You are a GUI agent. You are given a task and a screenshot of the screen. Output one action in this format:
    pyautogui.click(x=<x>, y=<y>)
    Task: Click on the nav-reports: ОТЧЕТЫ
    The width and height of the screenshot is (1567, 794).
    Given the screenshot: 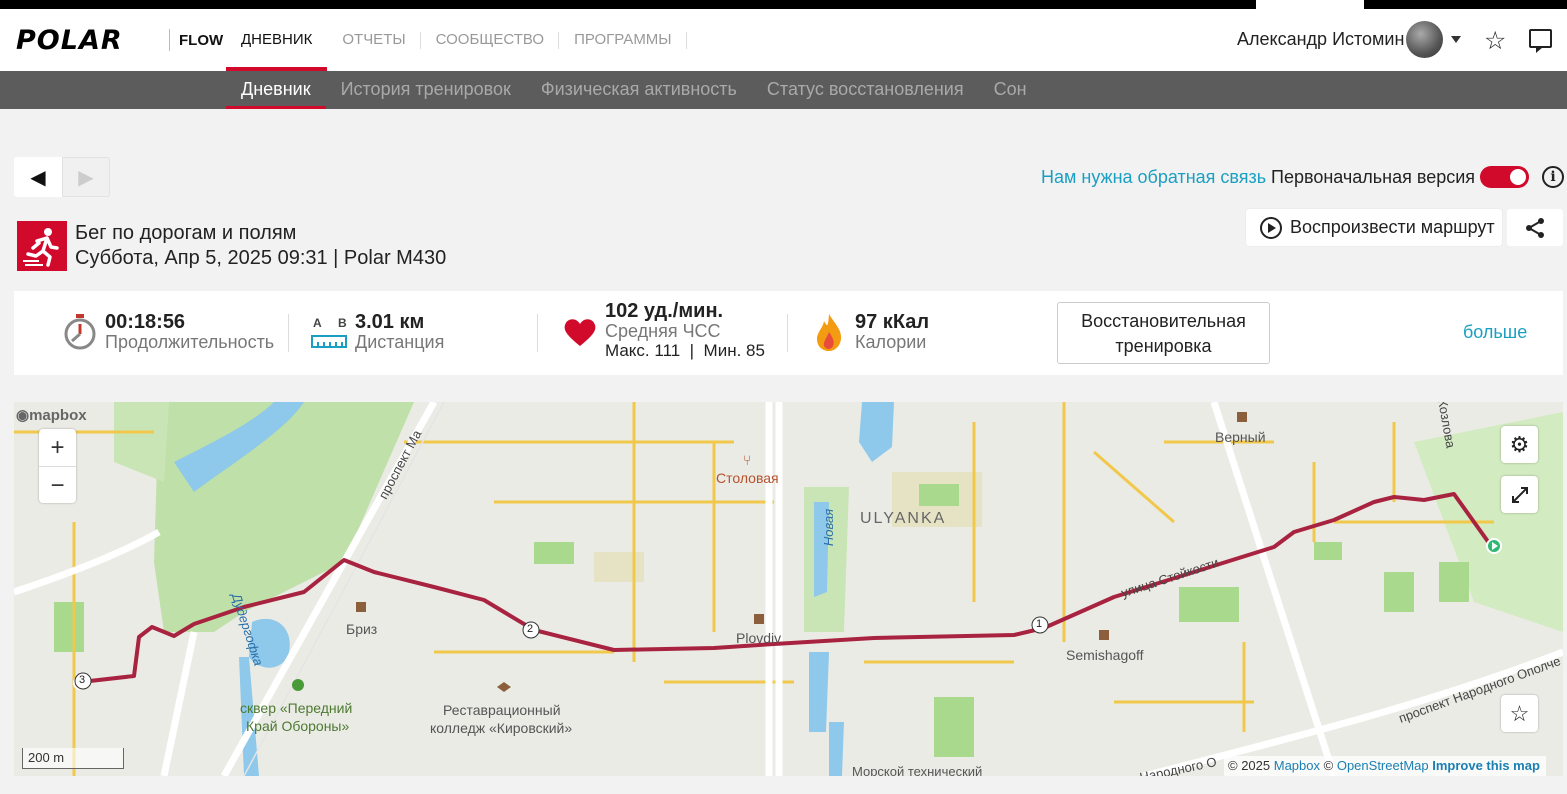 What is the action you would take?
    pyautogui.click(x=374, y=40)
    